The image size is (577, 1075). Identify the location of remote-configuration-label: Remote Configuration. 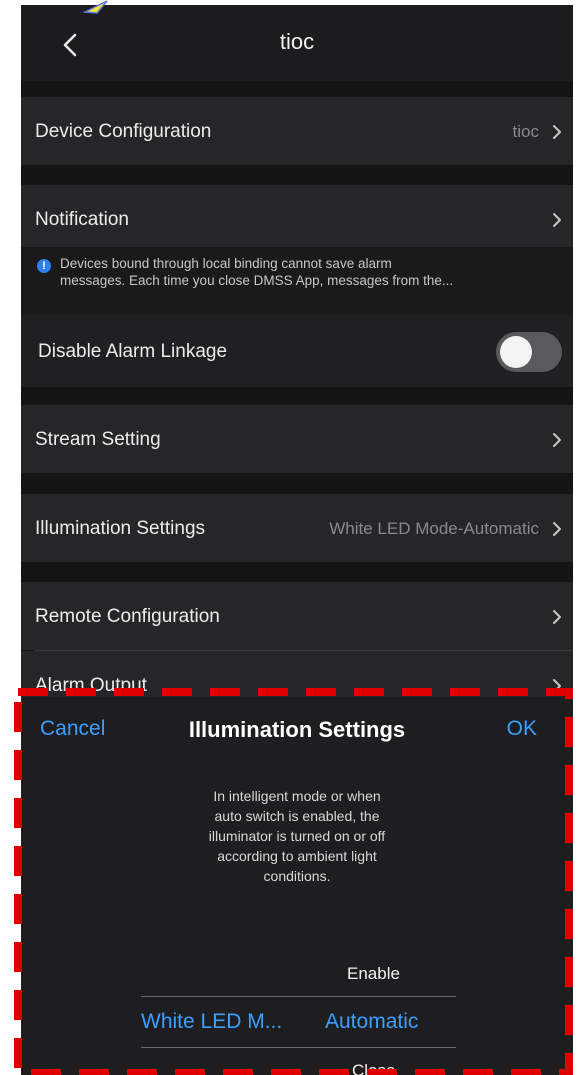
(127, 616).